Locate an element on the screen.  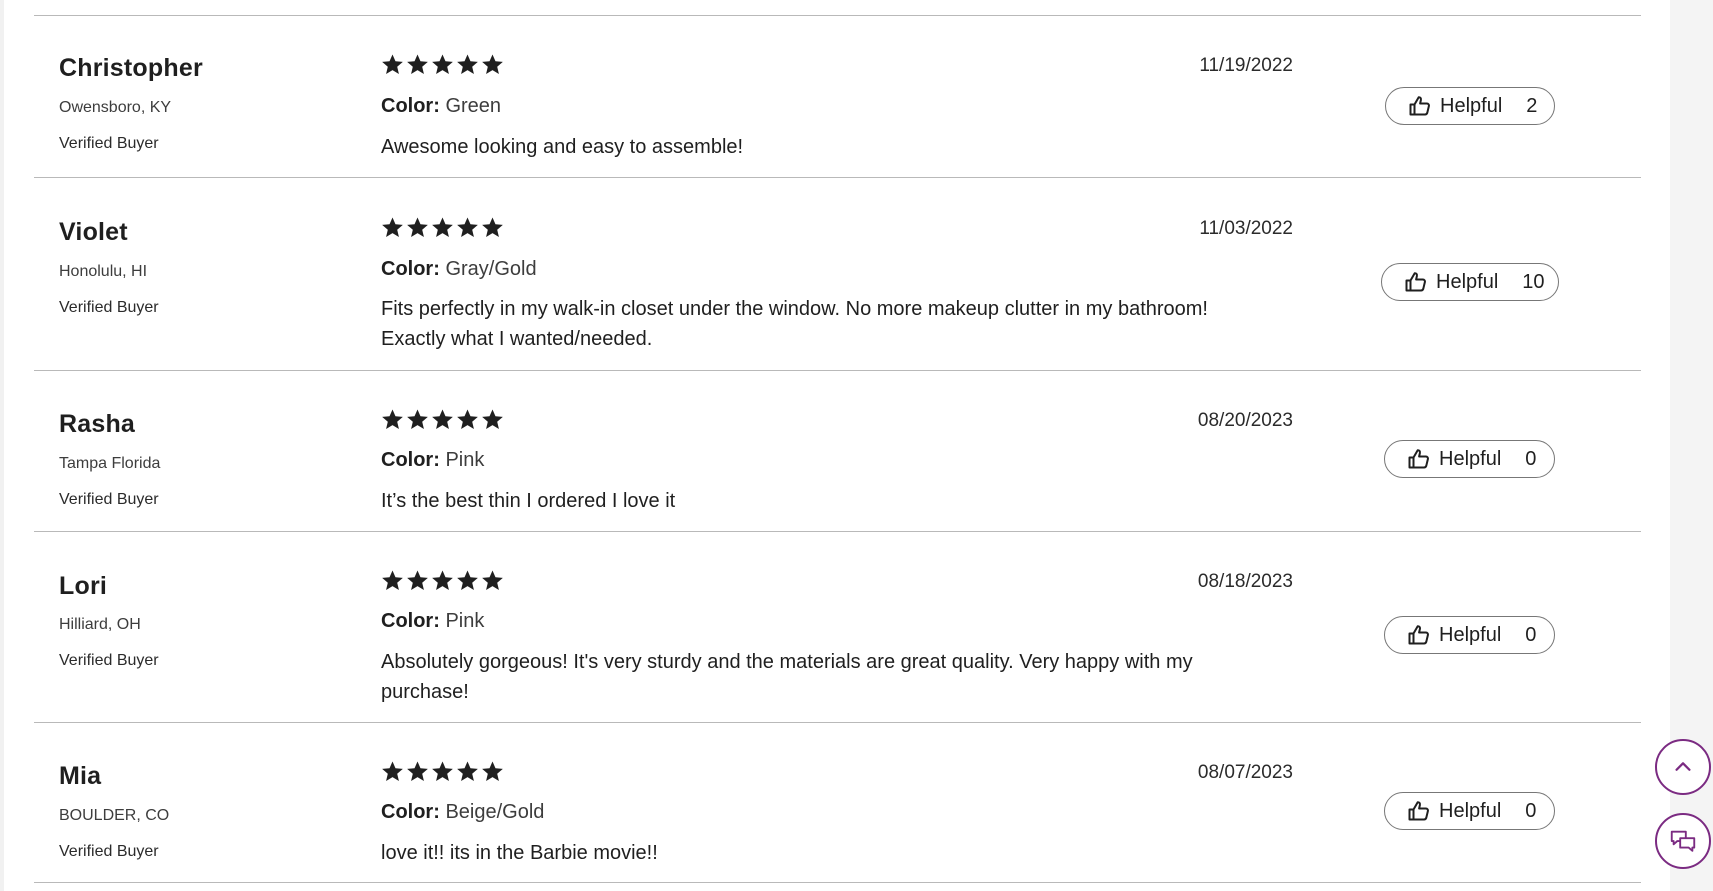
helpful-button: Helpful 2 is located at coordinates (1470, 106).